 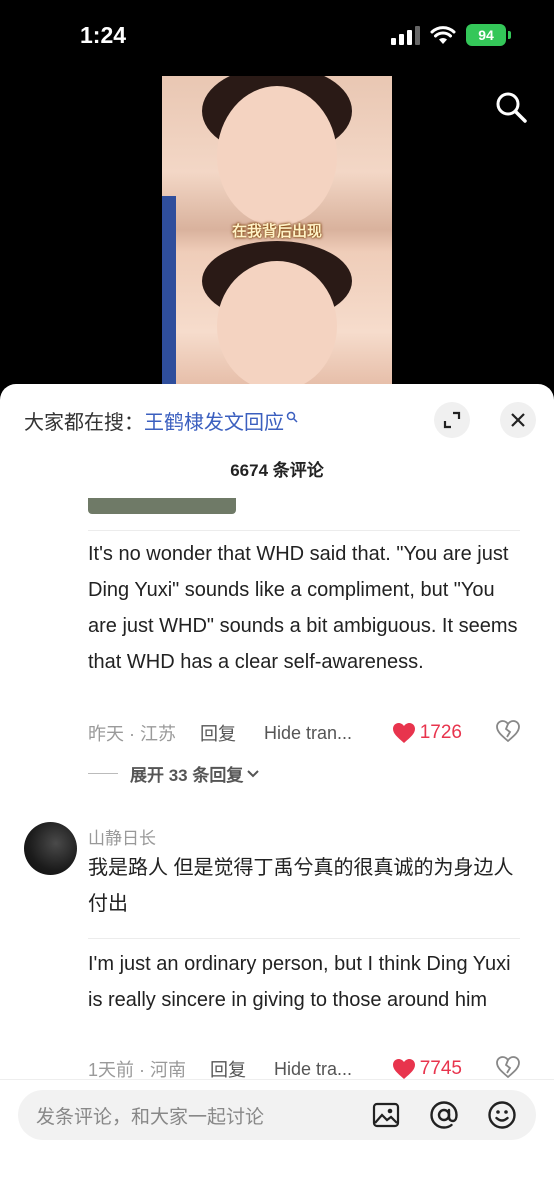 What do you see at coordinates (488, 35) in the screenshot?
I see `battery-icon: 94` at bounding box center [488, 35].